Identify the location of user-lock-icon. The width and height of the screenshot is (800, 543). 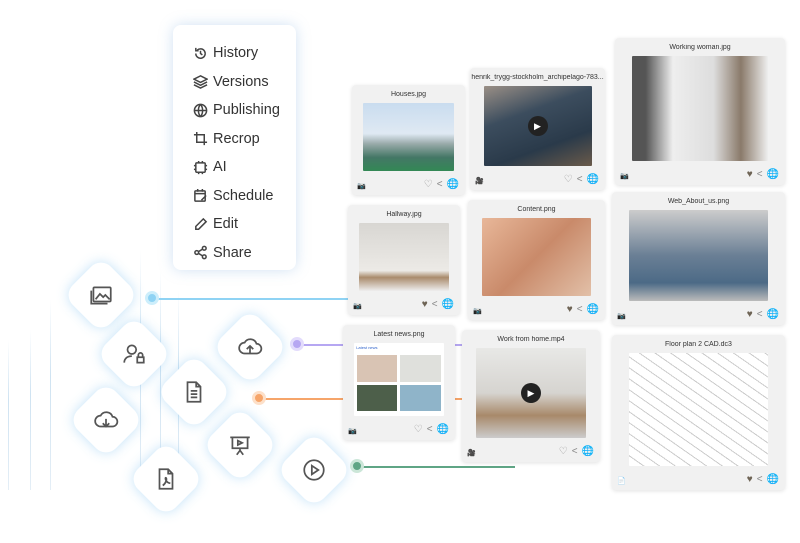
(134, 354).